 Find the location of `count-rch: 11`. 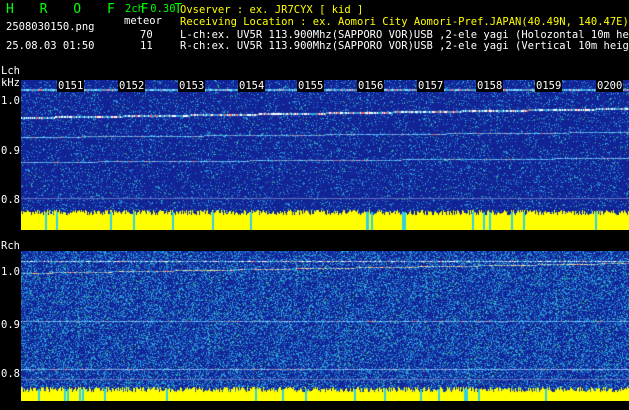

count-rch: 11 is located at coordinates (146, 46).